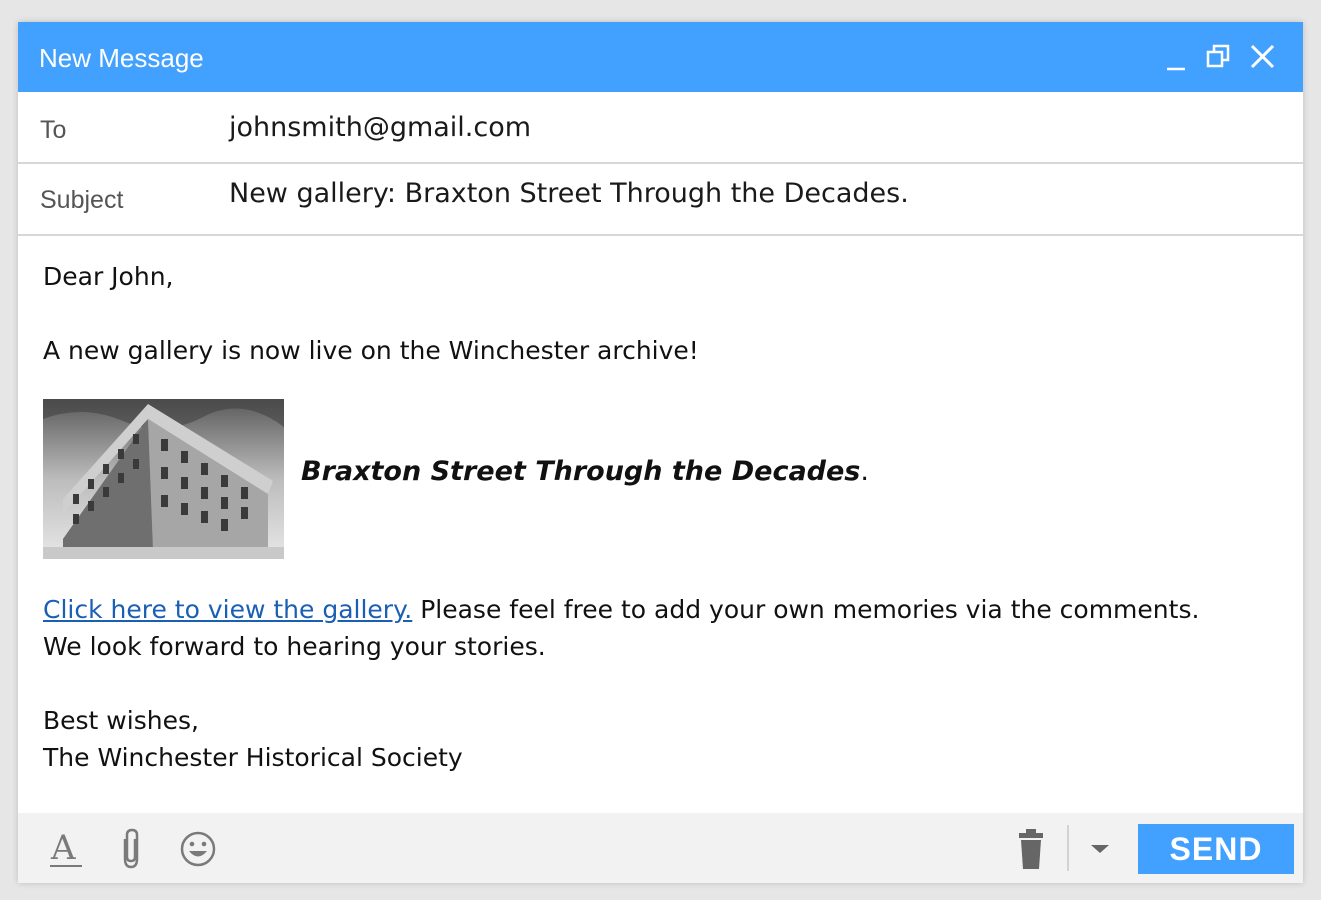 Image resolution: width=1321 pixels, height=900 pixels. I want to click on dropdown-arrow-icon, so click(1100, 849).